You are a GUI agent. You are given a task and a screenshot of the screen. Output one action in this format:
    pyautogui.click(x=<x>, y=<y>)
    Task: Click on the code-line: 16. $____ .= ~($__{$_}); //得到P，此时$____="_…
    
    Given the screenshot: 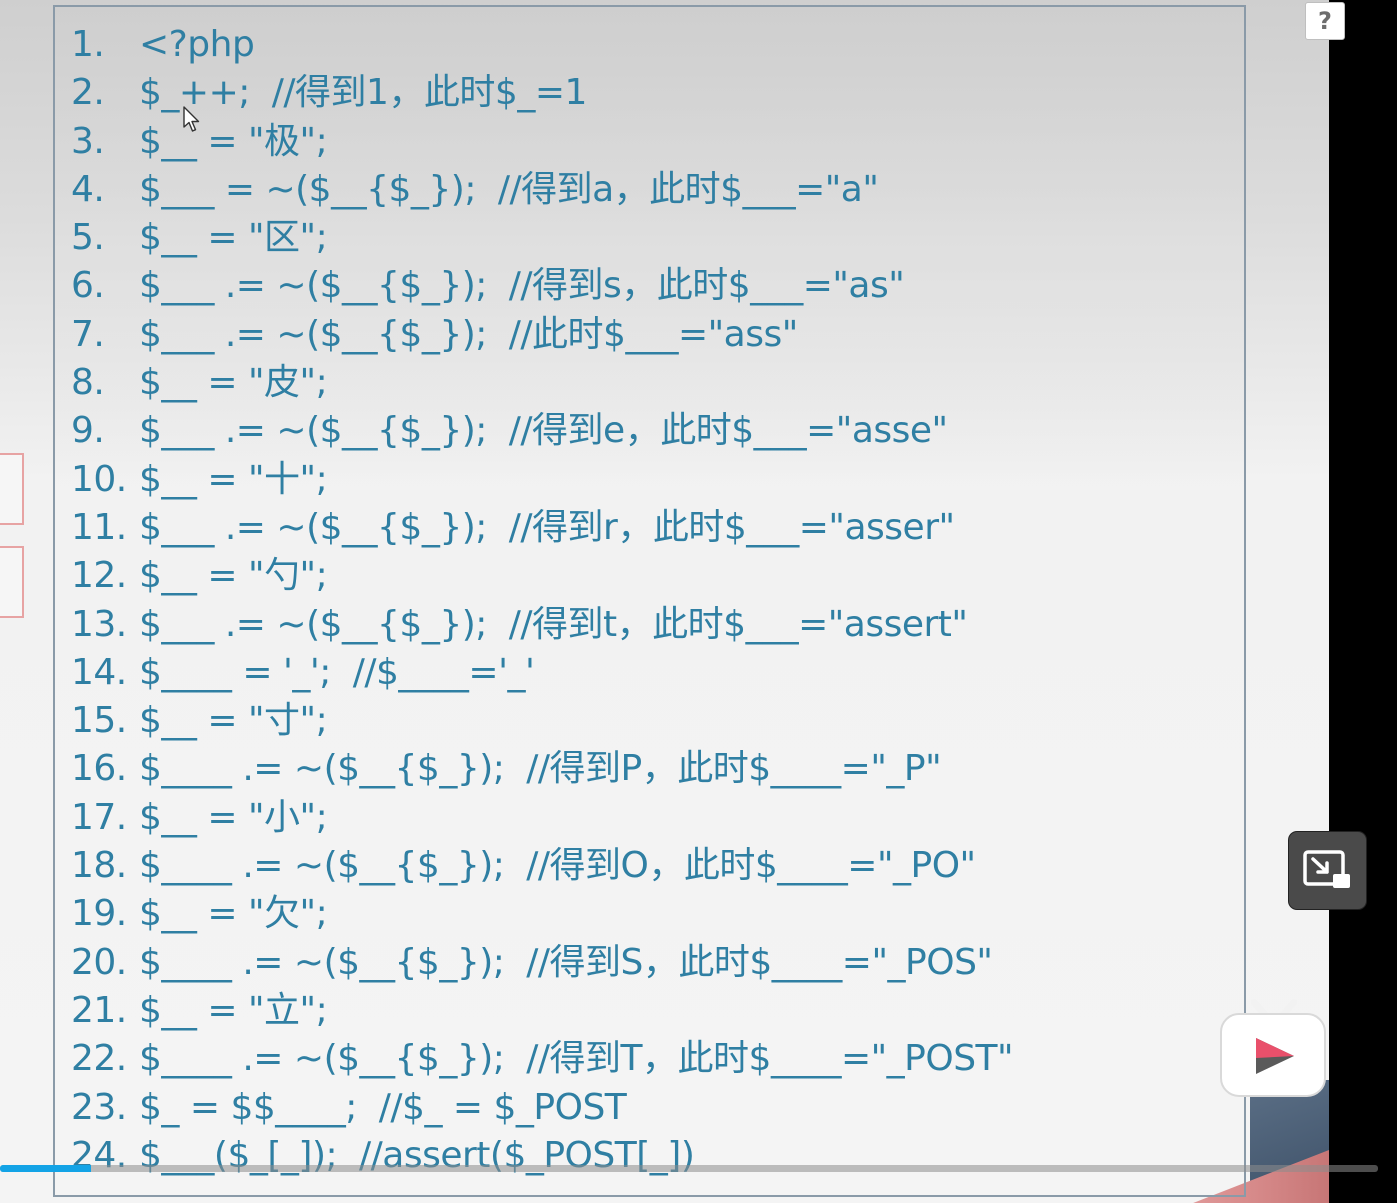 What is the action you would take?
    pyautogui.click(x=657, y=769)
    